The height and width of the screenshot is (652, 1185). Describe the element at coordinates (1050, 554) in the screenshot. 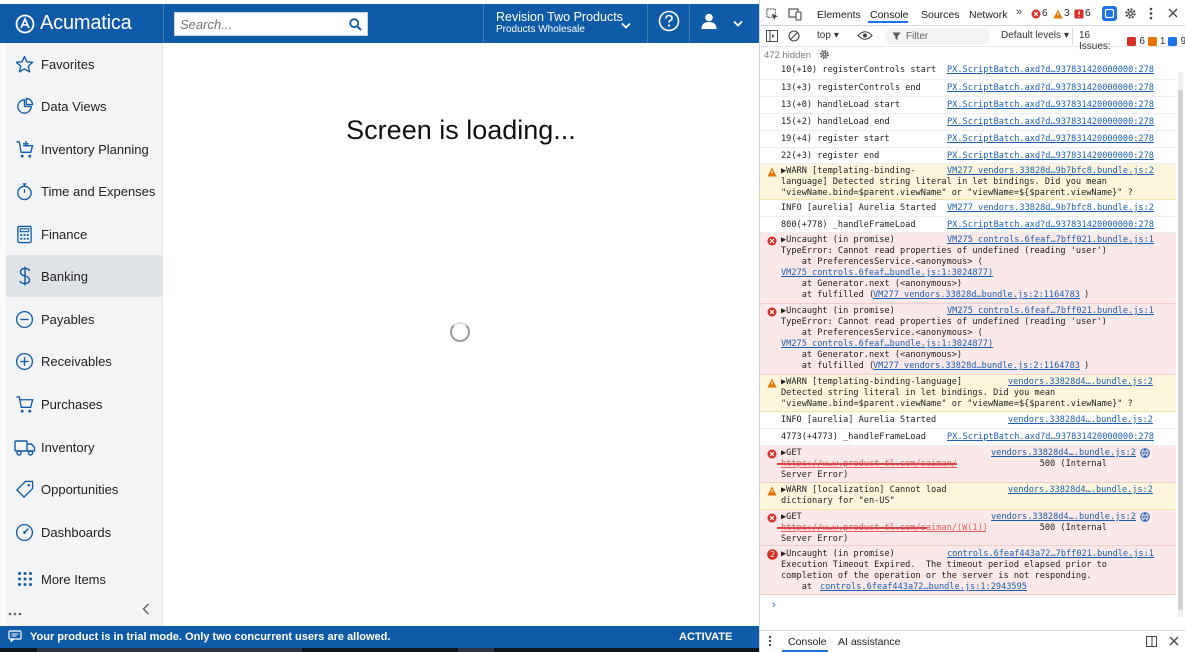

I see `source-link: controls.6feaf443a72…7bff021.bundle.js:1` at that location.